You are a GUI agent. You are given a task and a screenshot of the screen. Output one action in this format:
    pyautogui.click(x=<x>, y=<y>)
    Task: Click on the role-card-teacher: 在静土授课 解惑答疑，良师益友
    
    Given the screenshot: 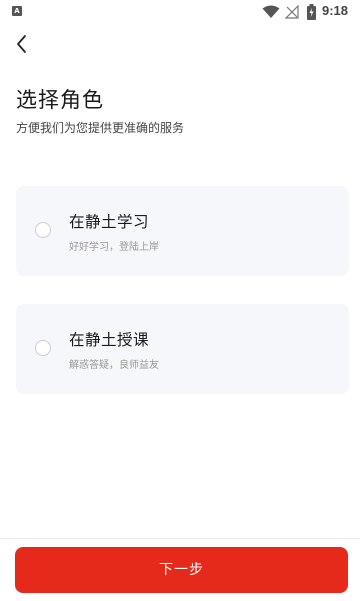 What is the action you would take?
    pyautogui.click(x=182, y=349)
    